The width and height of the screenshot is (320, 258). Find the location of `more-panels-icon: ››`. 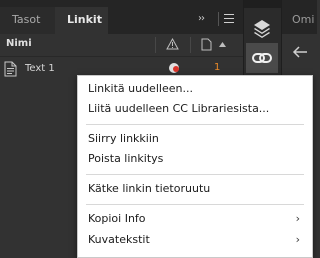

more-panels-icon: ›› is located at coordinates (201, 18).